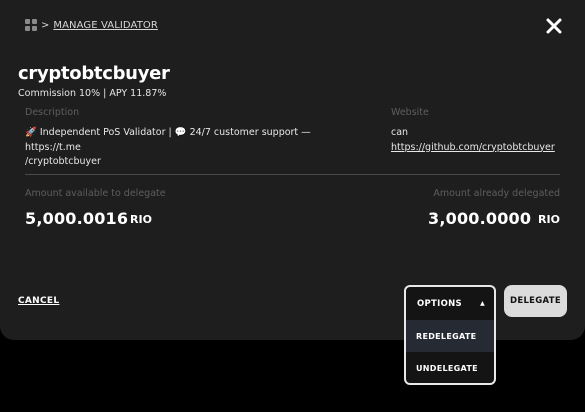 The image size is (585, 412). I want to click on delegated-label: Amount already delegated, so click(496, 193).